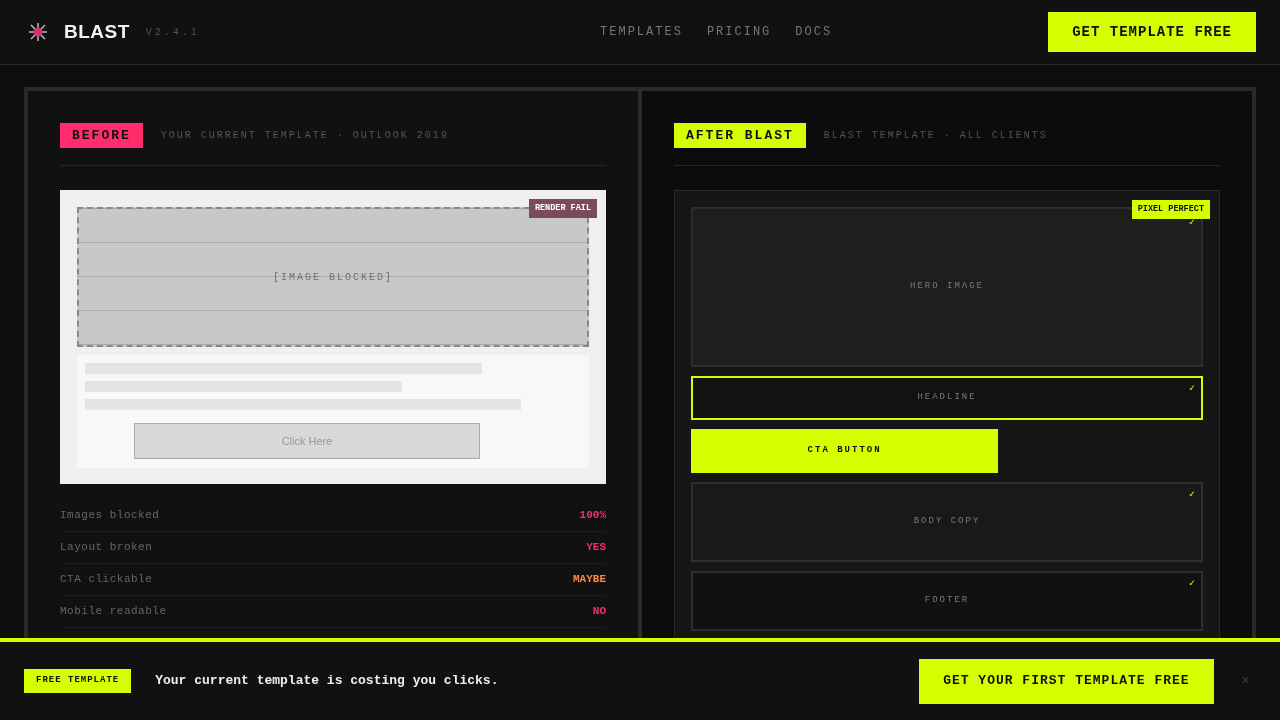 This screenshot has height=720, width=1280. I want to click on brand-name: BLAST, so click(97, 31).